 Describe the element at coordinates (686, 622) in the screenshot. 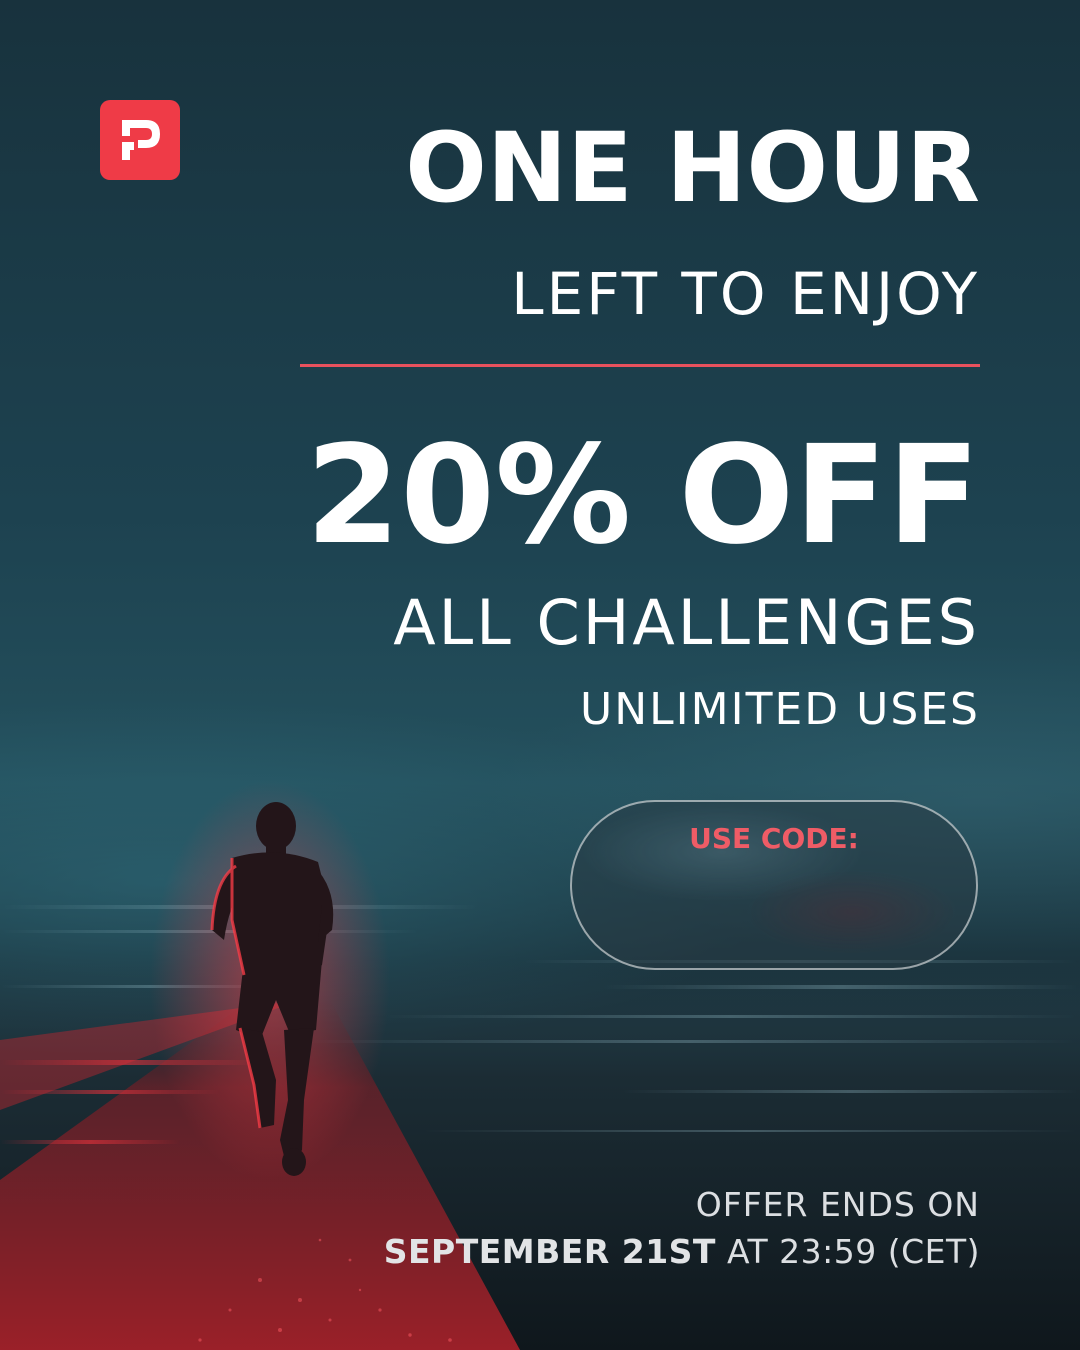

I see `discount-scope: ALL CHALLENGES` at that location.